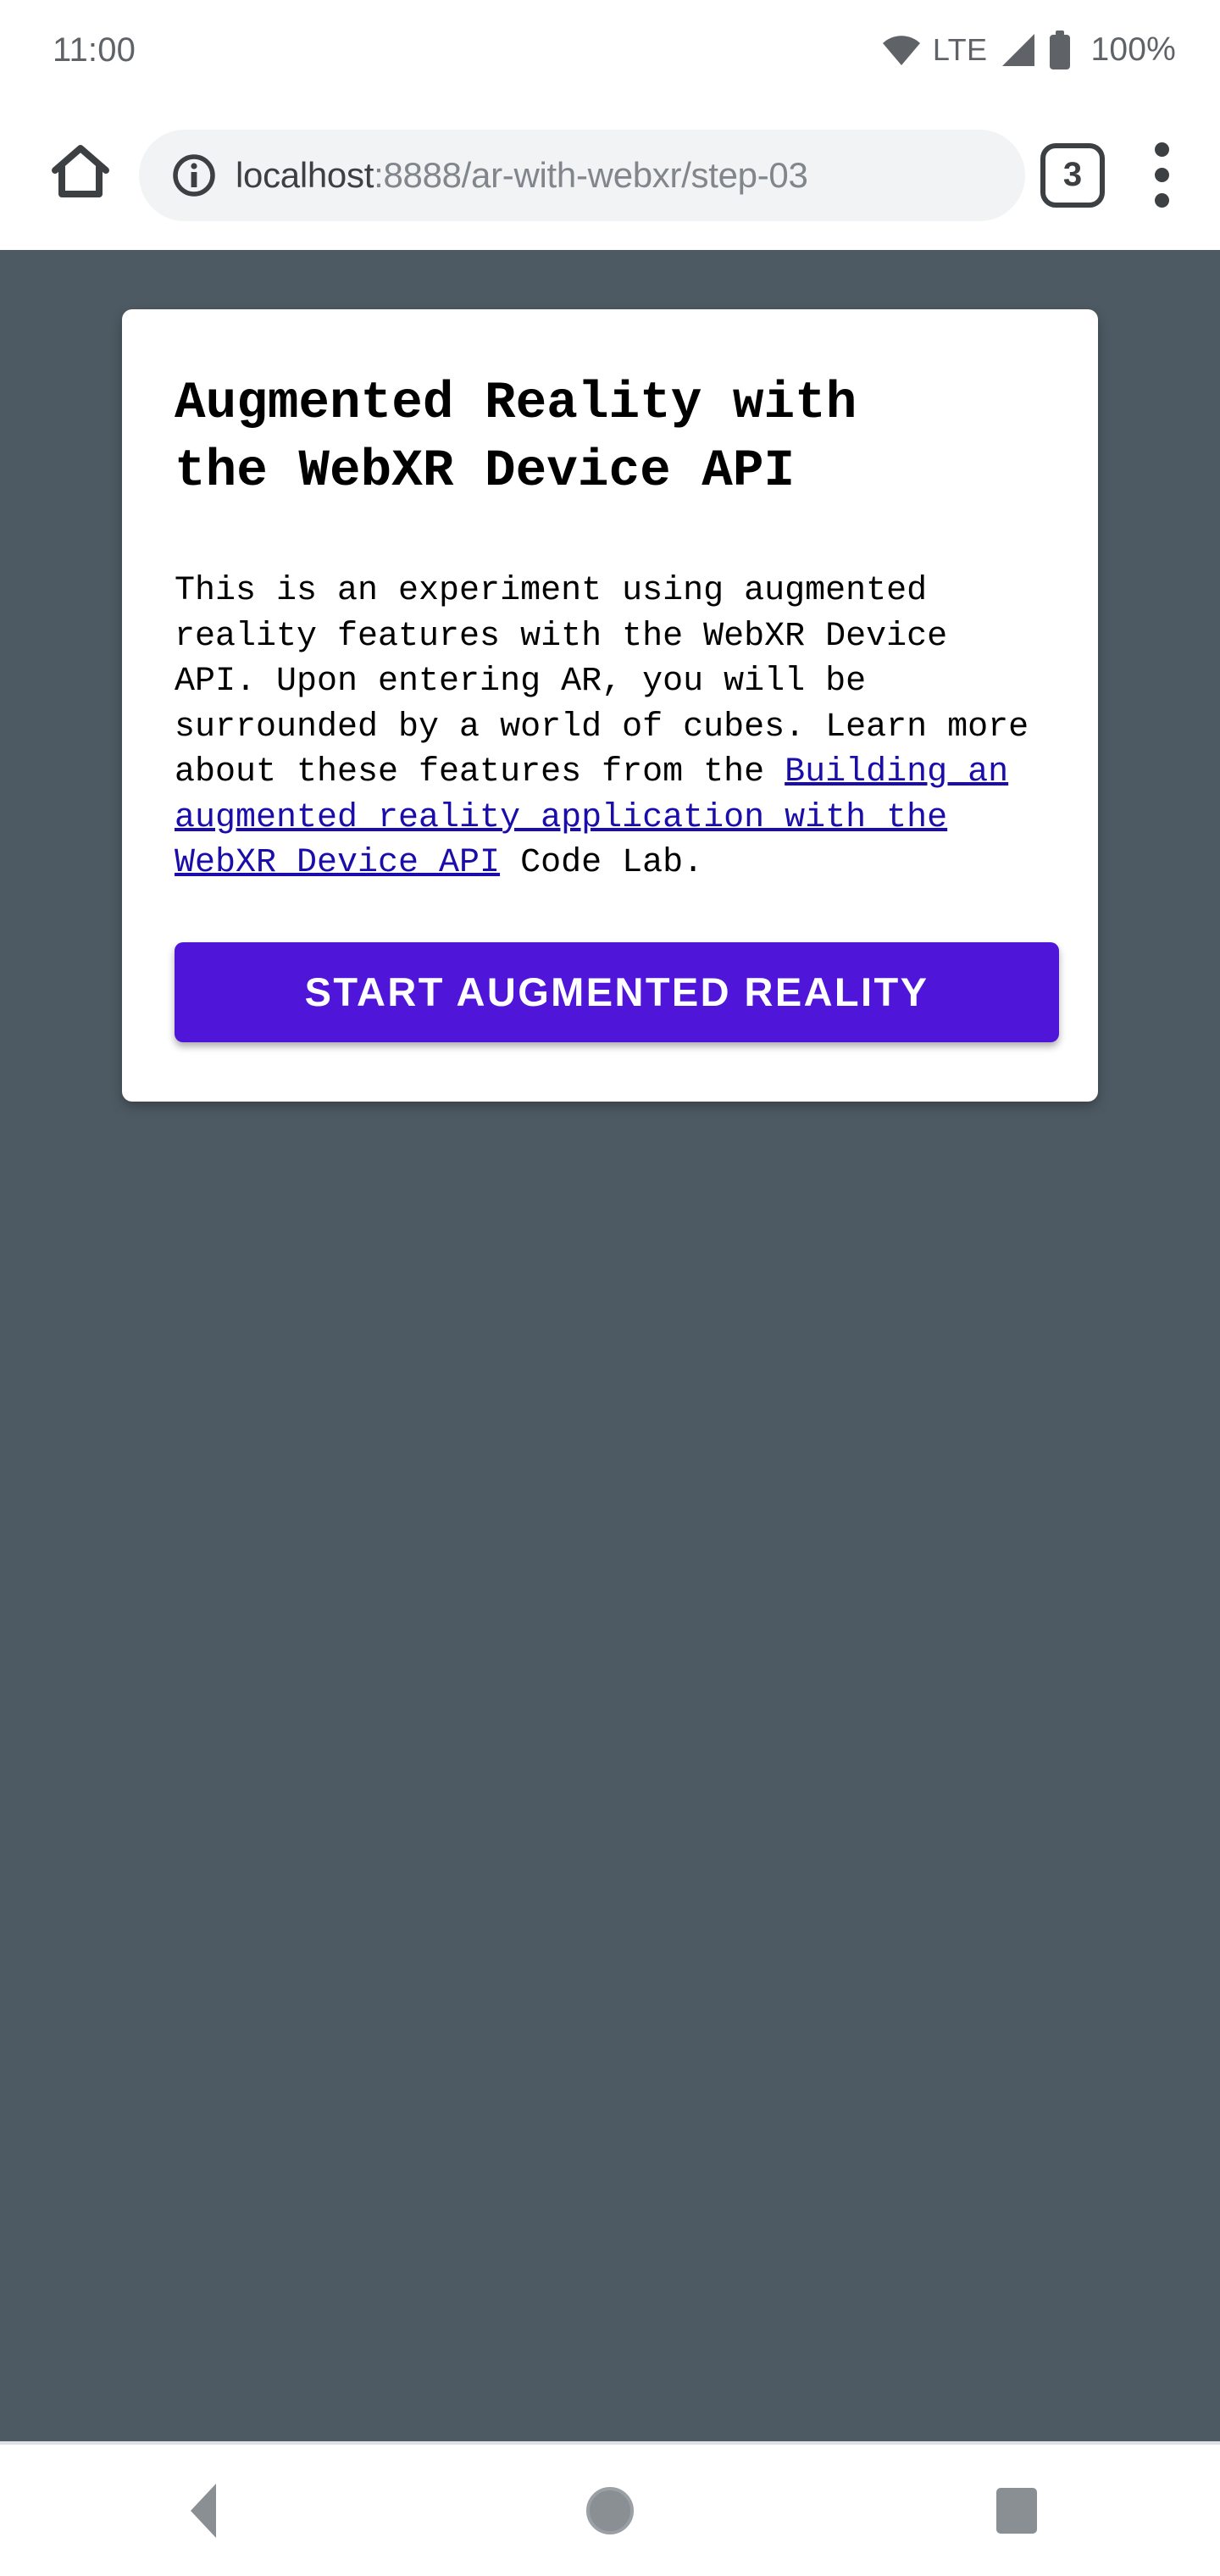 Image resolution: width=1220 pixels, height=2576 pixels. What do you see at coordinates (960, 49) in the screenshot?
I see `network-type-label: LTE` at bounding box center [960, 49].